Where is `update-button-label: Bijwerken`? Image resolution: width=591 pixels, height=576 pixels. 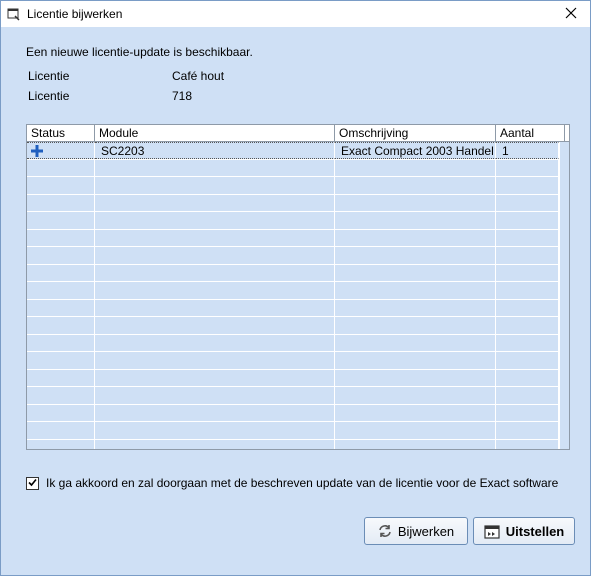 update-button-label: Bijwerken is located at coordinates (426, 531).